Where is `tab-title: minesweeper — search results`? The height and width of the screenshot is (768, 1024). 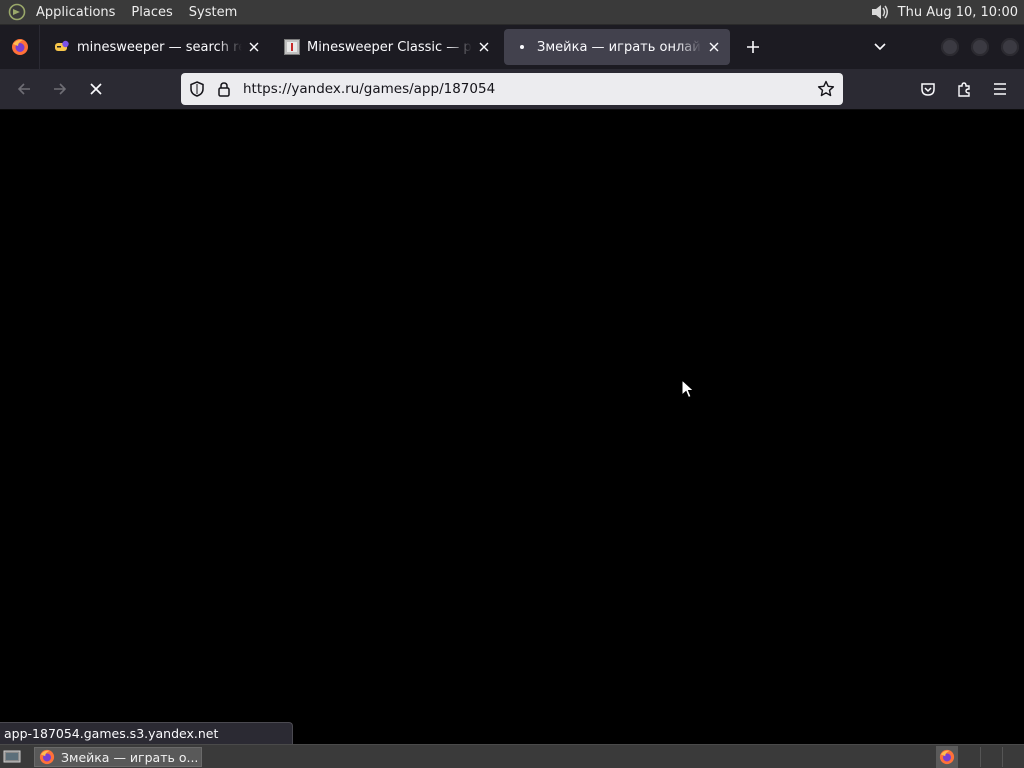 tab-title: minesweeper — search results is located at coordinates (159, 47).